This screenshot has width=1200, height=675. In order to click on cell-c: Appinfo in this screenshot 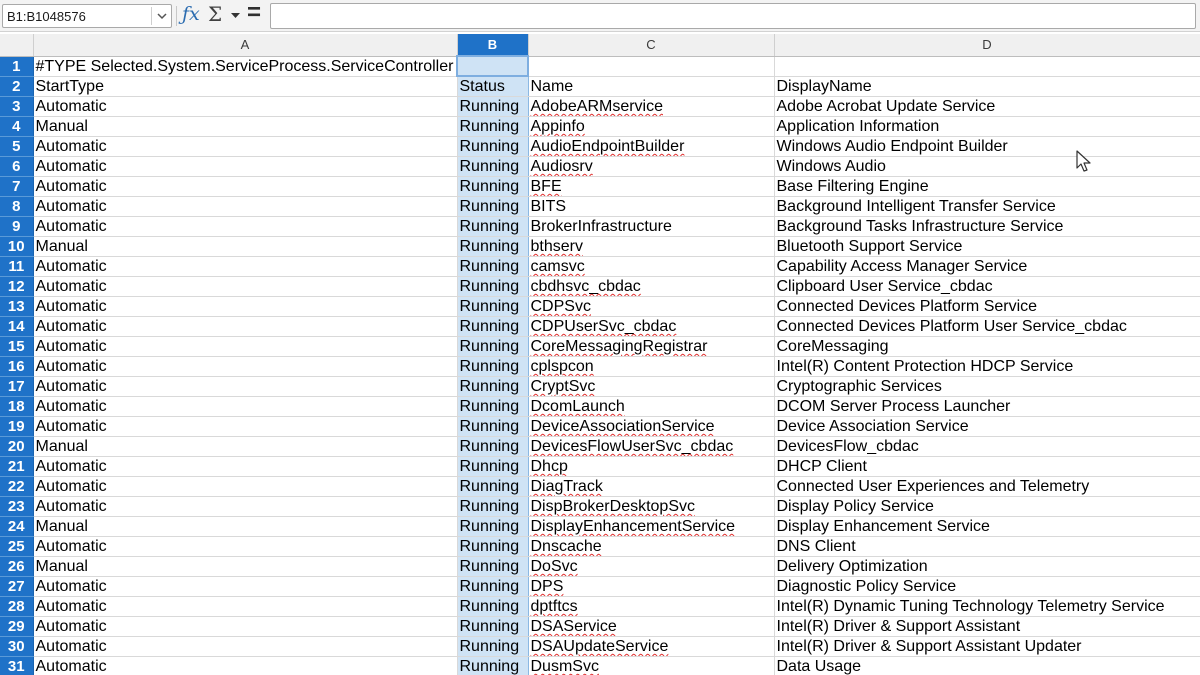, I will do `click(651, 126)`.